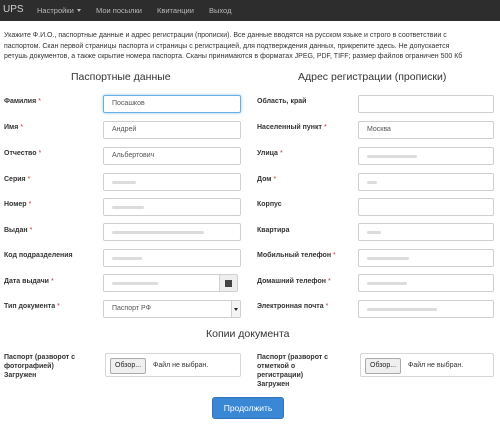 This screenshot has width=500, height=428. I want to click on registration-file-input: Обзор... Файл не выбран., so click(427, 365).